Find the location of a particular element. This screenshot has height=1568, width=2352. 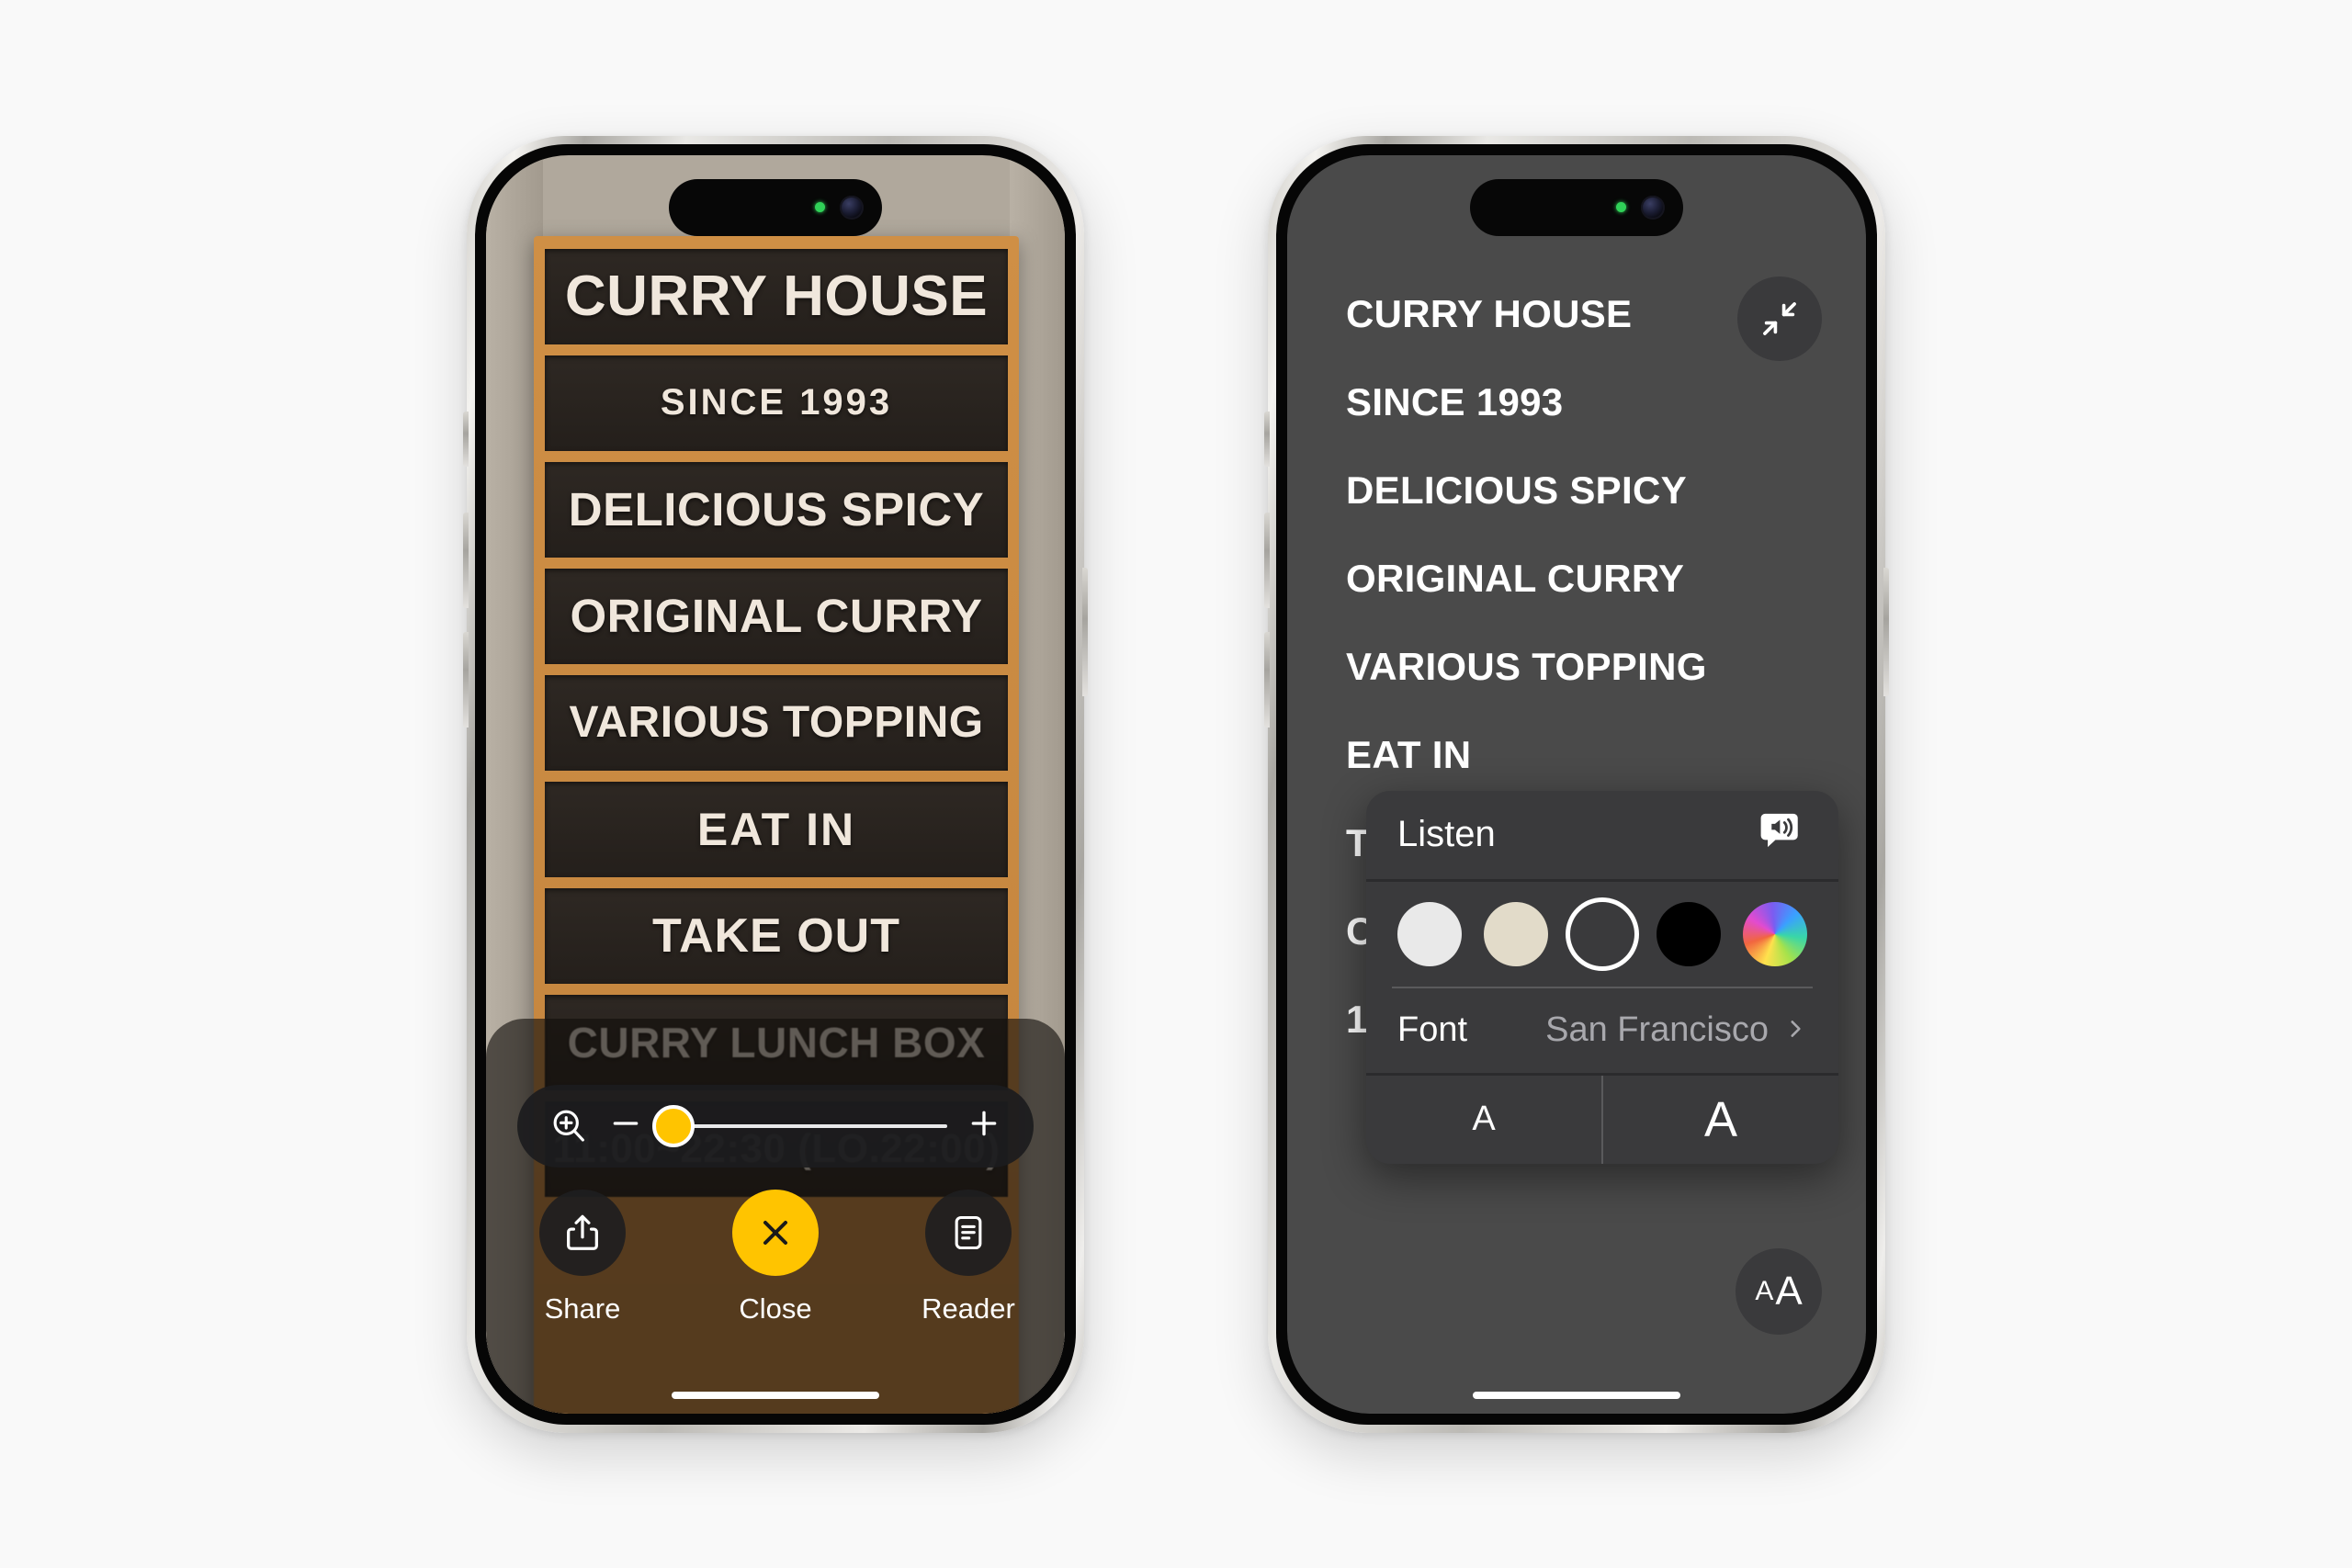

increase-text-size-label: A is located at coordinates (1720, 1119).